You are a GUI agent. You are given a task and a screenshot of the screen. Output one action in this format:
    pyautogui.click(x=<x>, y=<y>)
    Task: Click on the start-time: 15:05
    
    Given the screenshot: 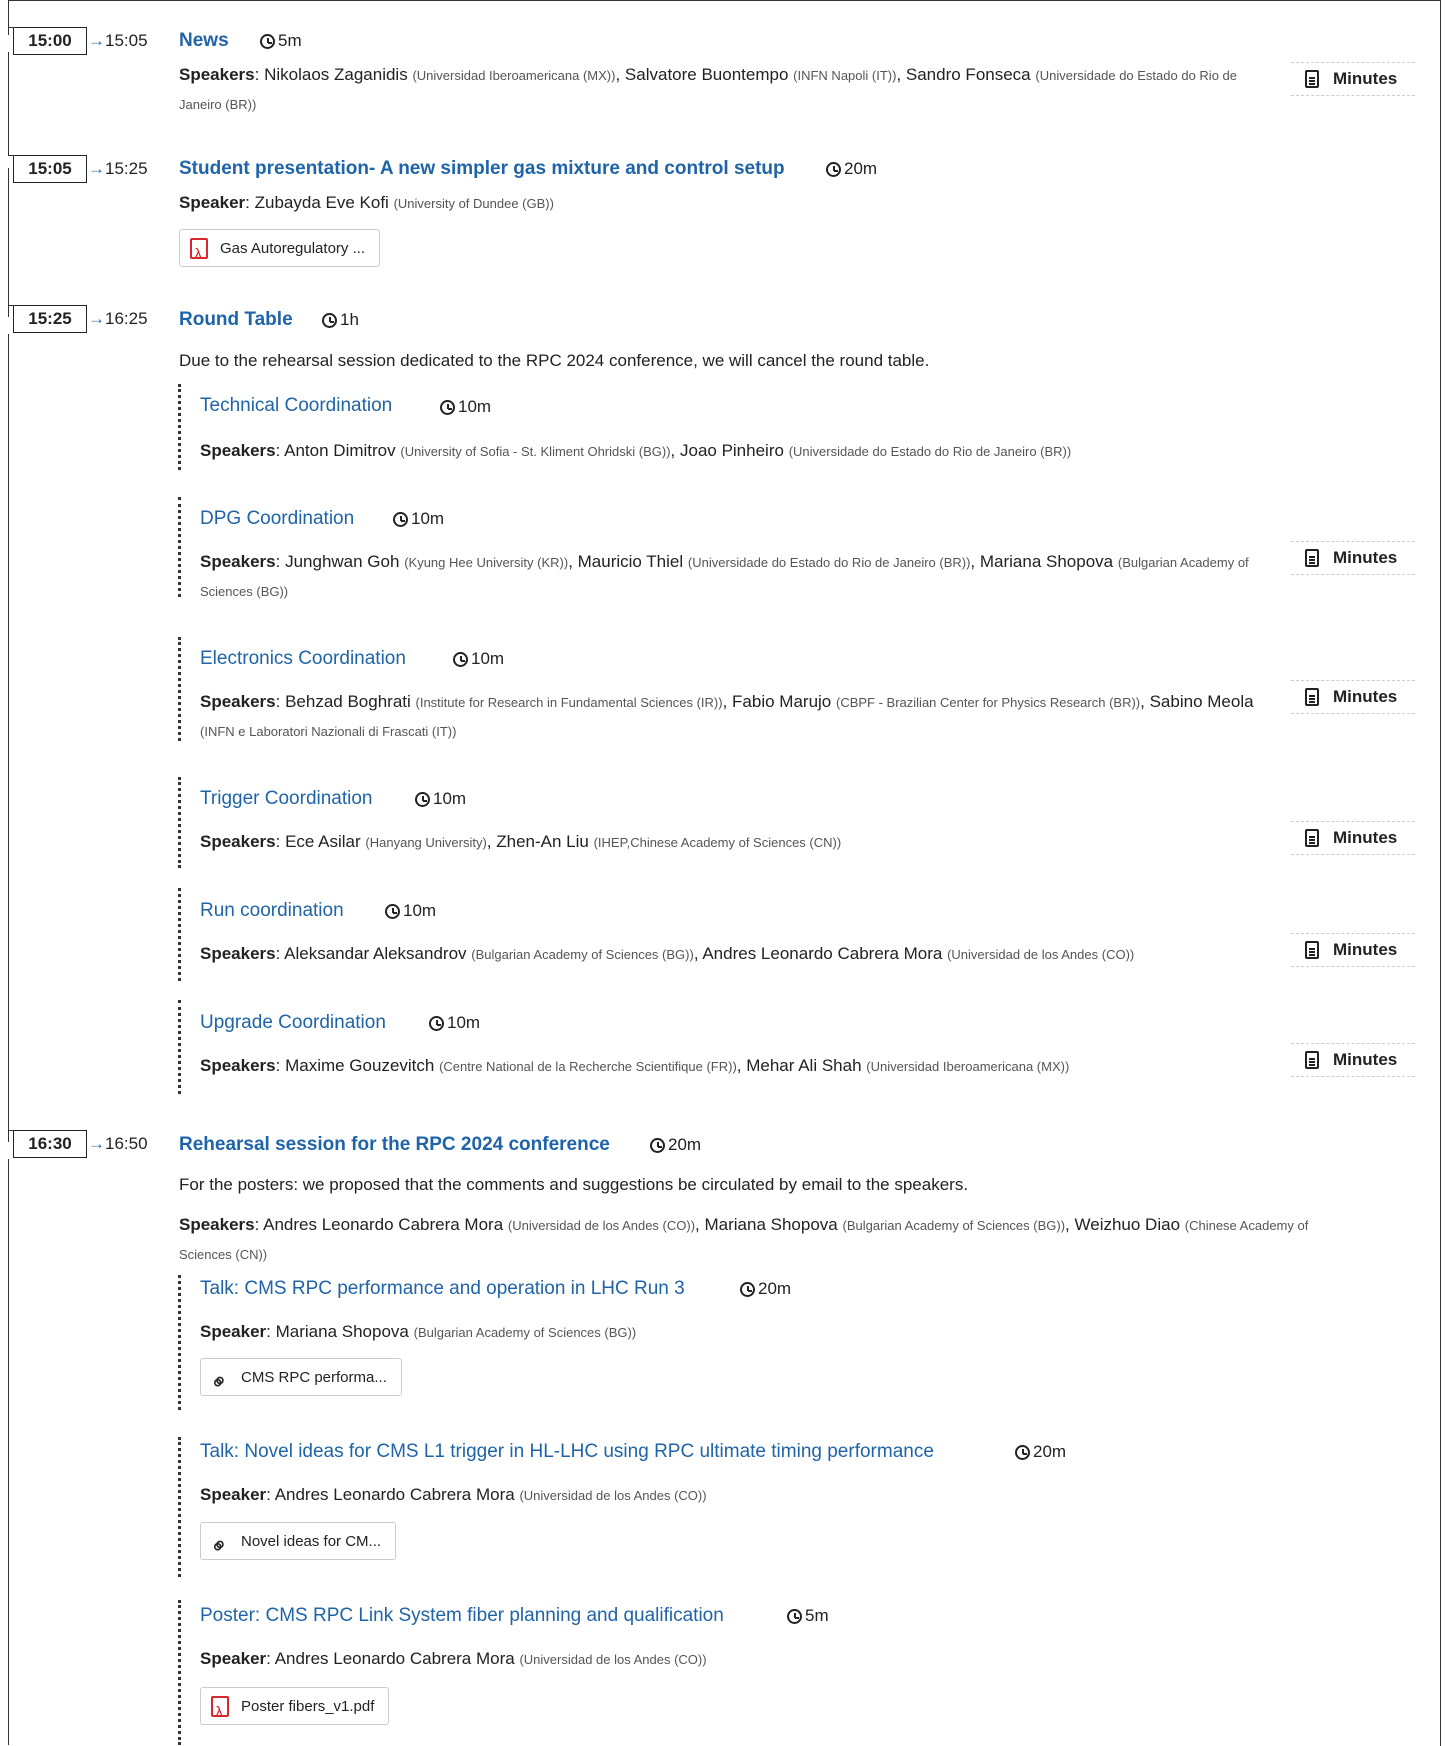 What is the action you would take?
    pyautogui.click(x=47, y=164)
    